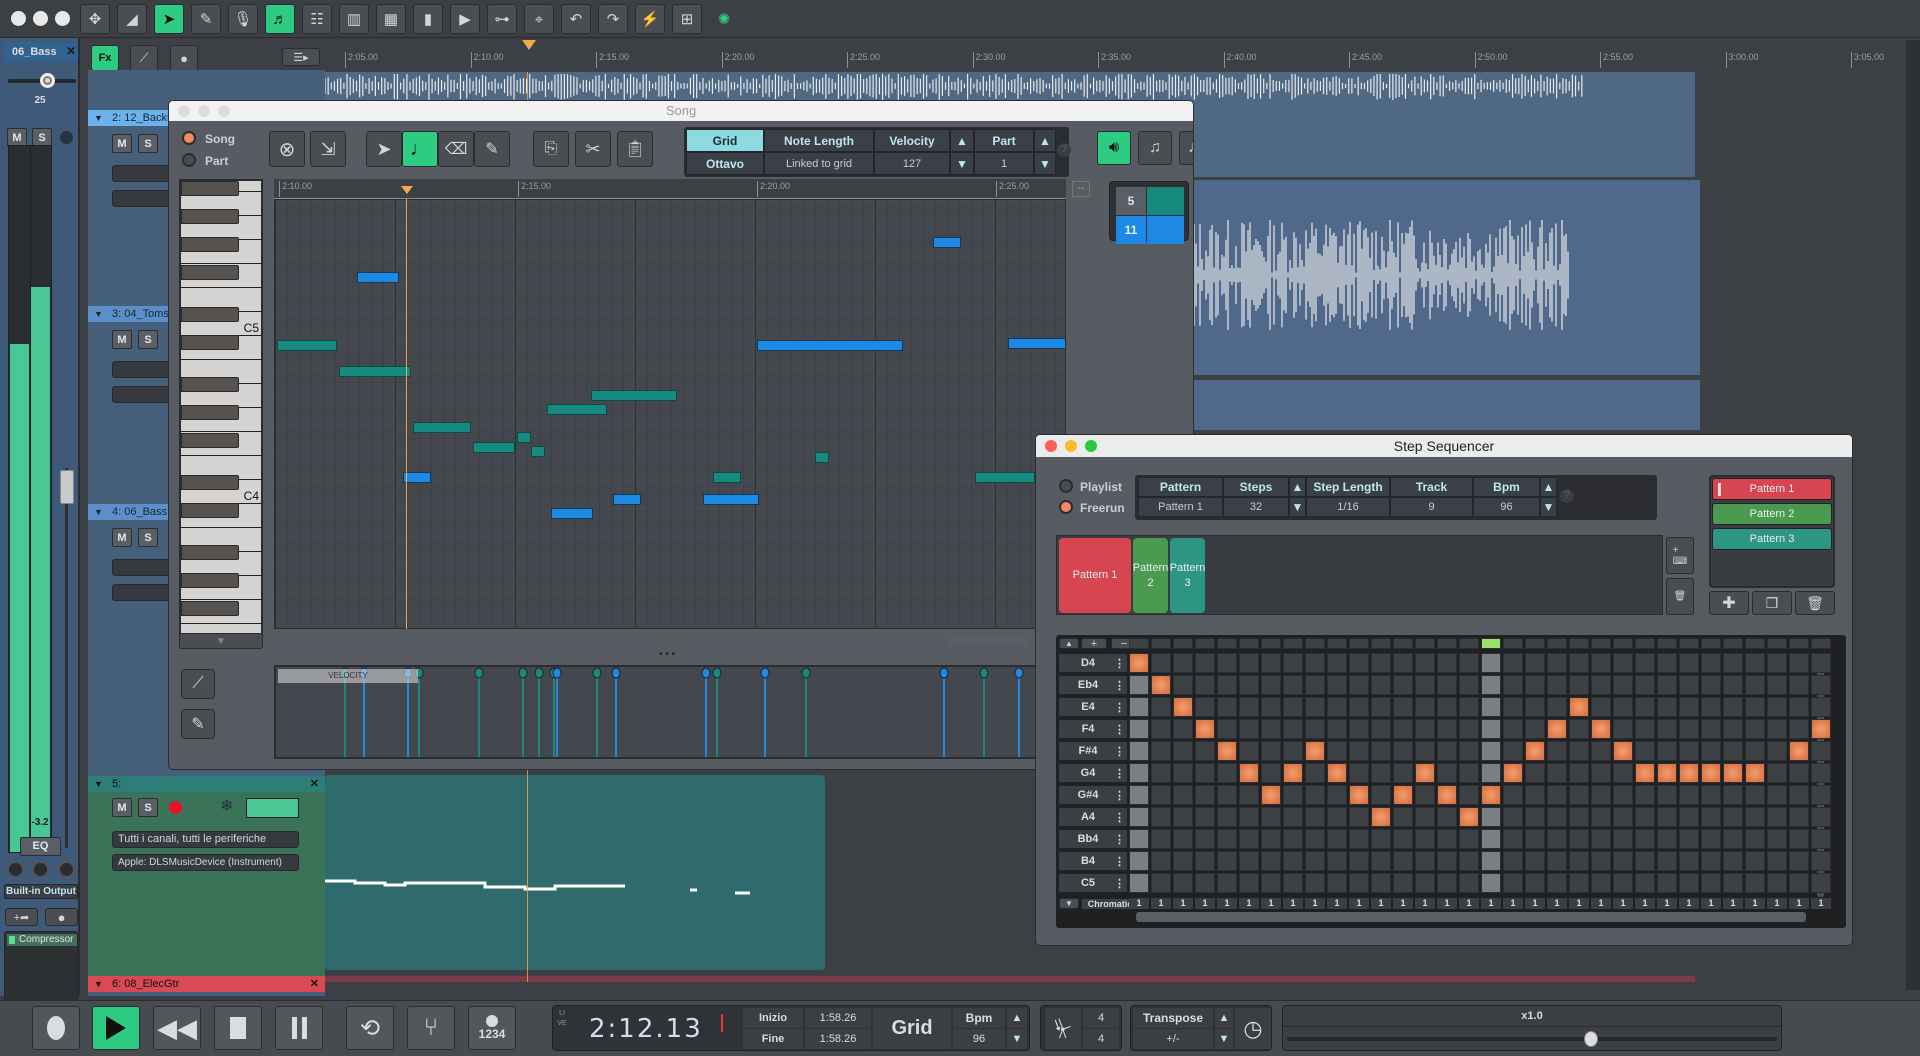  What do you see at coordinates (1772, 603) in the screenshot?
I see `duplicate-pattern-button: ❐` at bounding box center [1772, 603].